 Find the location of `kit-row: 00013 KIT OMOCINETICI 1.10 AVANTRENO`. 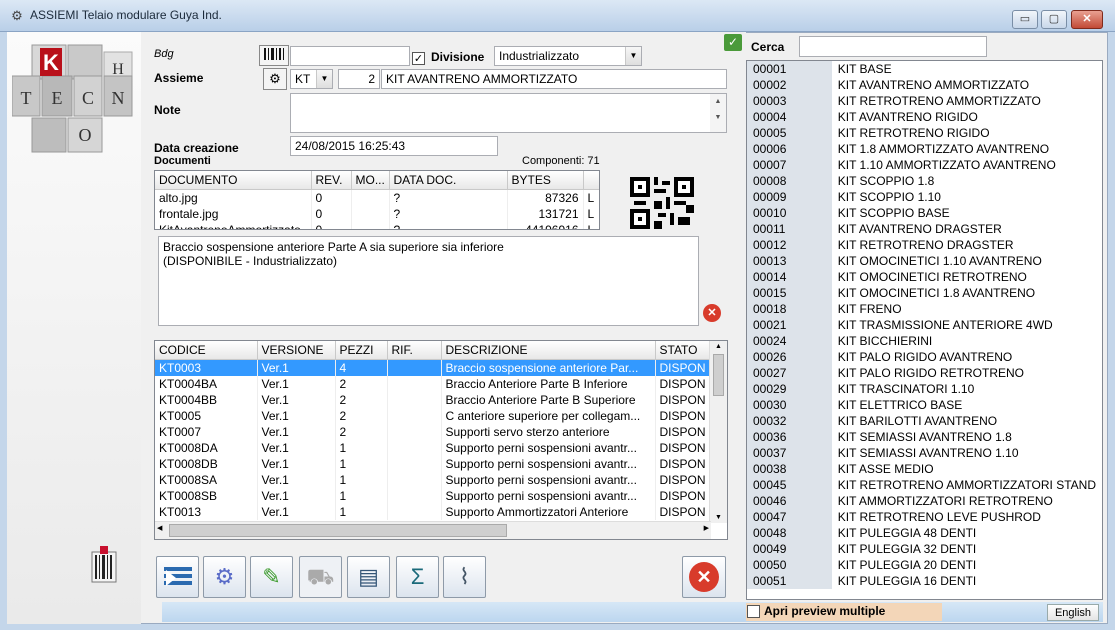

kit-row: 00013 KIT OMOCINETICI 1.10 AVANTRENO is located at coordinates (924, 261).